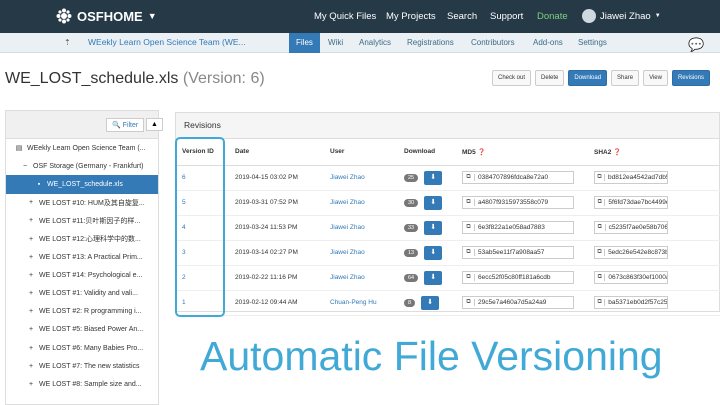 The width and height of the screenshot is (720, 405). What do you see at coordinates (631, 252) in the screenshot?
I see `sha2-field: ⧉5edc26e542e8c873b0d2` at bounding box center [631, 252].